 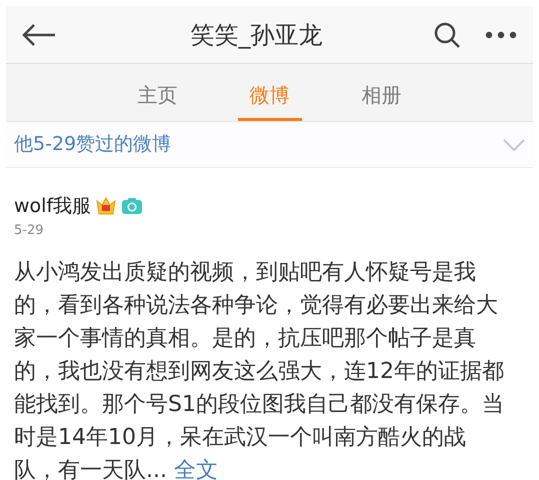 I want to click on post-date: 5-29, so click(x=29, y=231).